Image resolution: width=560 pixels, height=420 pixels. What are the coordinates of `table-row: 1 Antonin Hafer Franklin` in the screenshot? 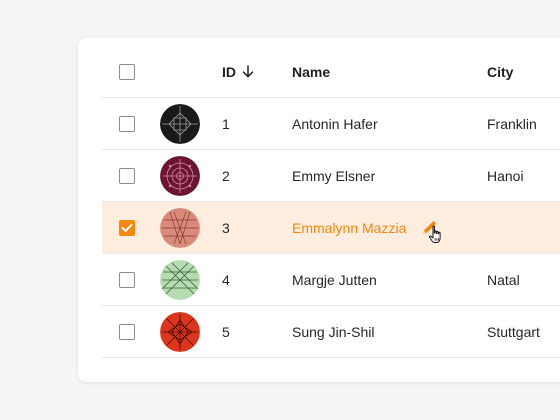 It's located at (331, 124).